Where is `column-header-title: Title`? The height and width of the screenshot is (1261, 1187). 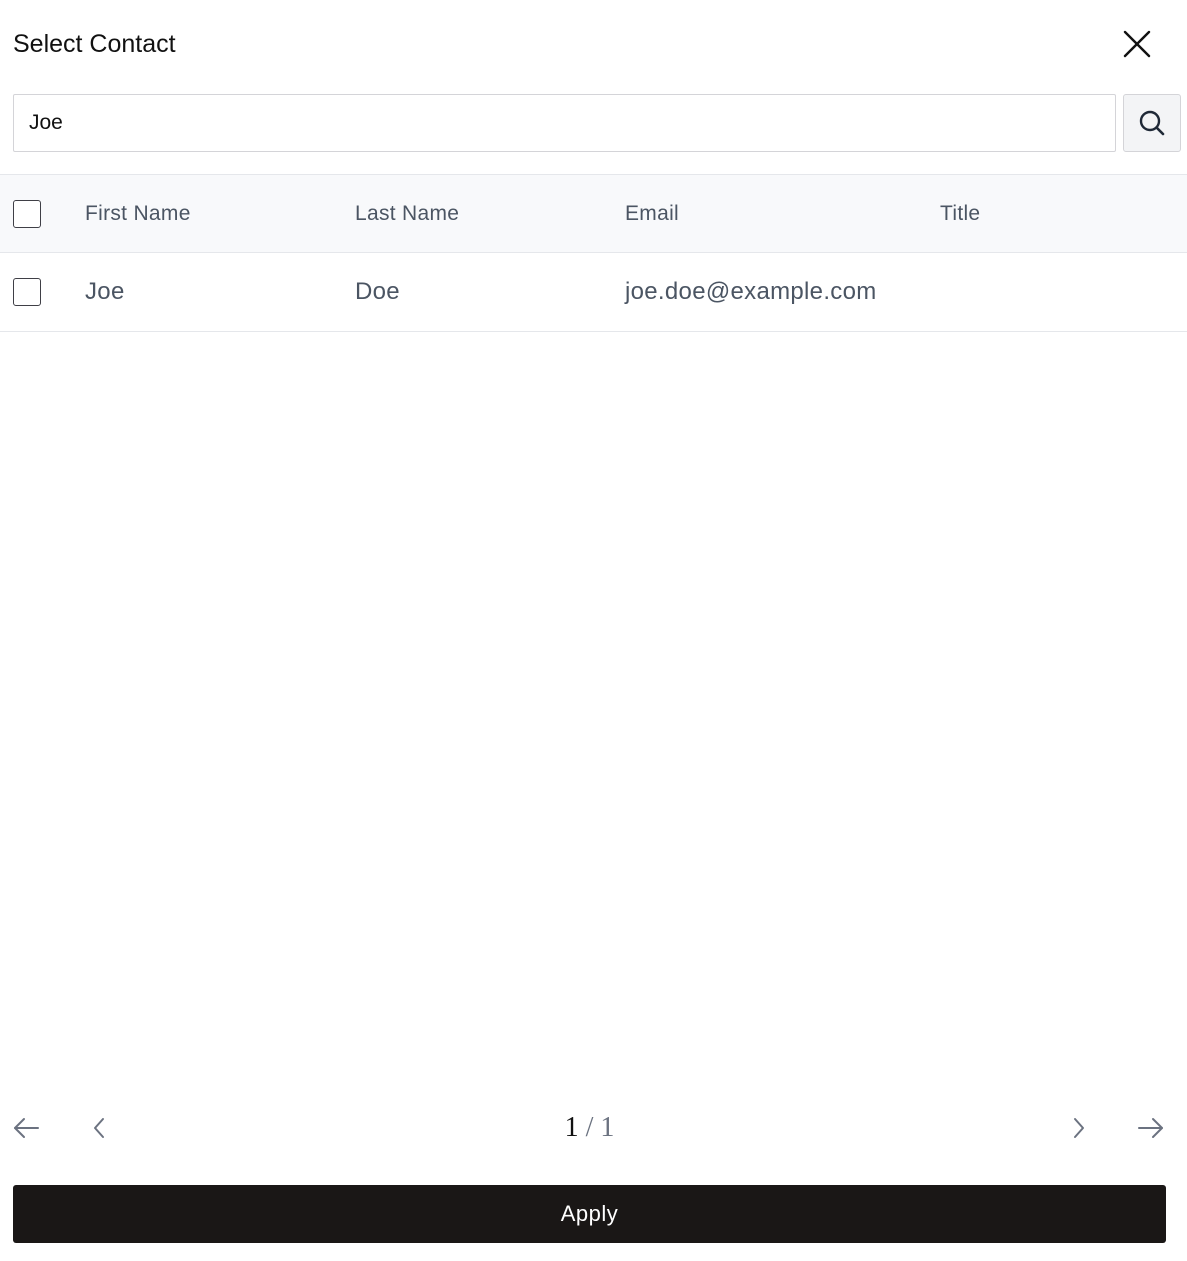 column-header-title: Title is located at coordinates (960, 214).